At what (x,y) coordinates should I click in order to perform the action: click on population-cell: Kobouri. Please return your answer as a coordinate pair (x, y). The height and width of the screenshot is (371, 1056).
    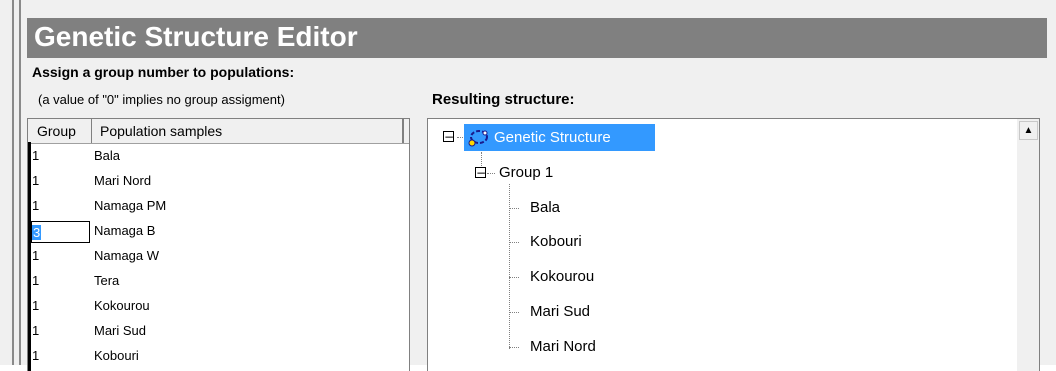
    Looking at the image, I should click on (116, 355).